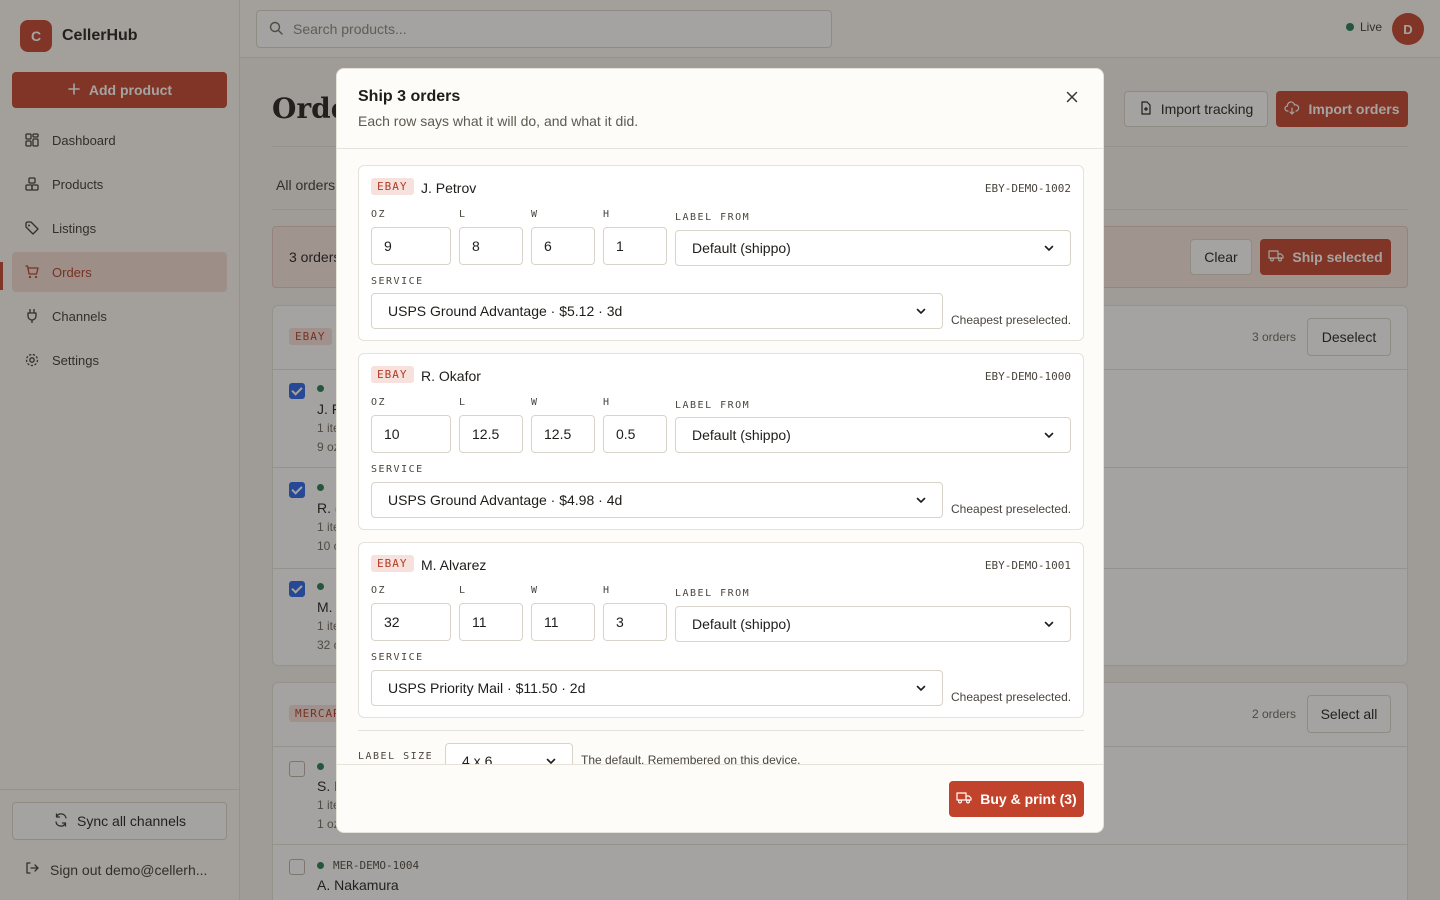  Describe the element at coordinates (505, 311) in the screenshot. I see `service-value: USPS Ground Advantage · $5.12 · 3d` at that location.